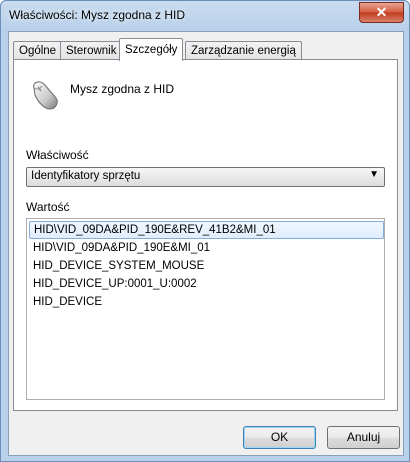 The image size is (410, 462). What do you see at coordinates (205, 16) in the screenshot?
I see `title-bar: Właściwości: Mysz zgodna z HID ✕` at bounding box center [205, 16].